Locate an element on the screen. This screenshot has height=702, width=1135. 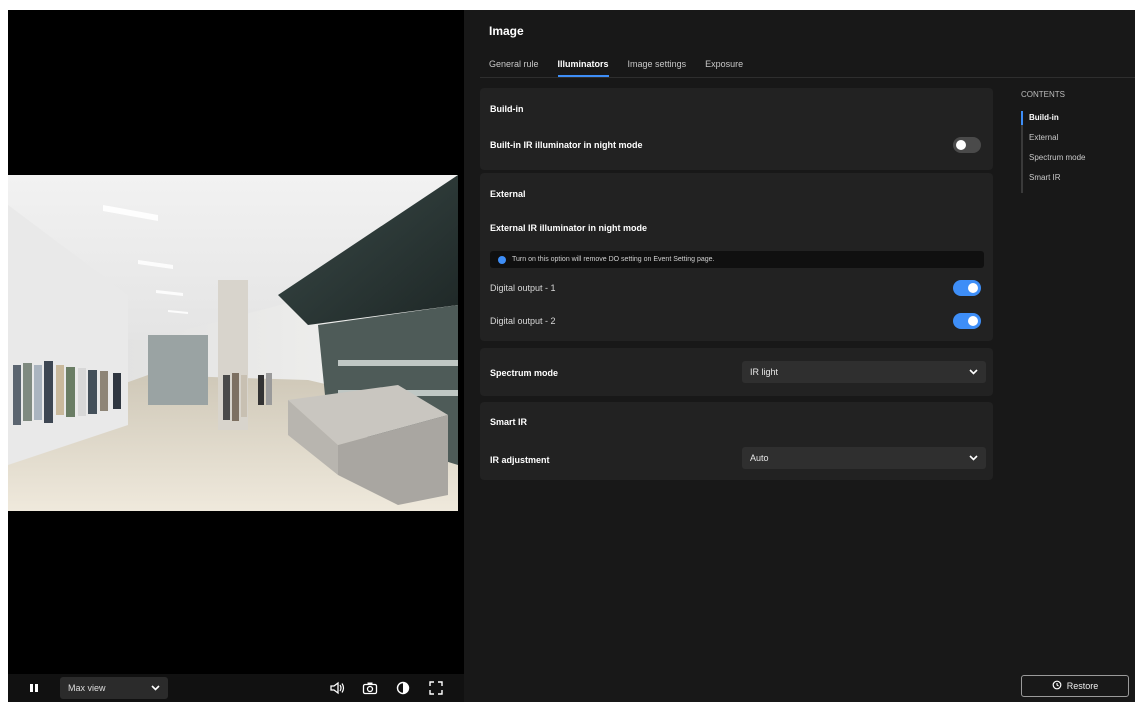
view-mode-select: Max view is located at coordinates (114, 688).